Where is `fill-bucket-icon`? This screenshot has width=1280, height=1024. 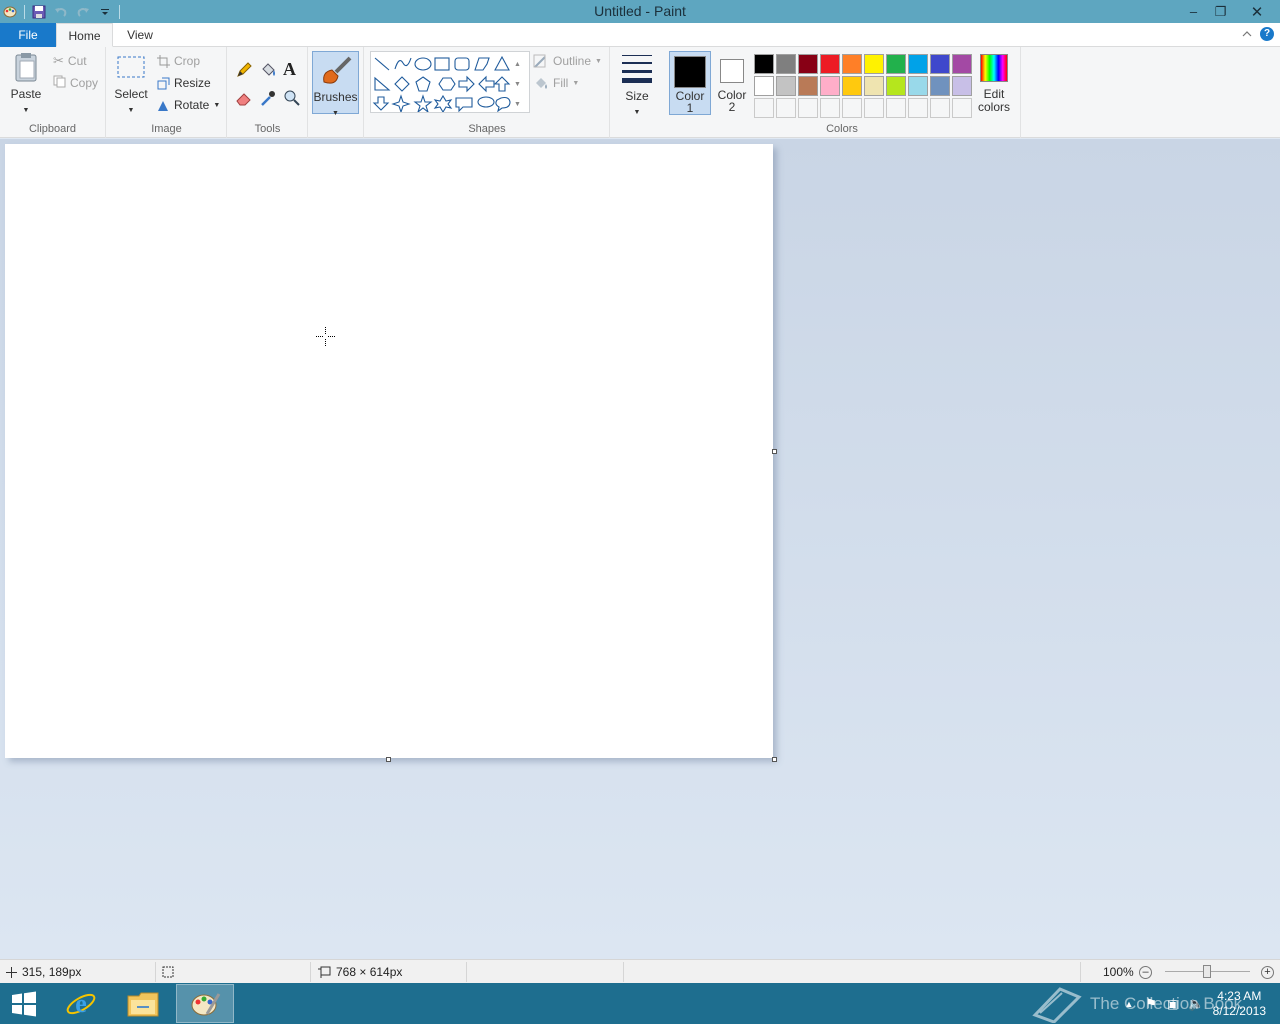 fill-bucket-icon is located at coordinates (268, 71).